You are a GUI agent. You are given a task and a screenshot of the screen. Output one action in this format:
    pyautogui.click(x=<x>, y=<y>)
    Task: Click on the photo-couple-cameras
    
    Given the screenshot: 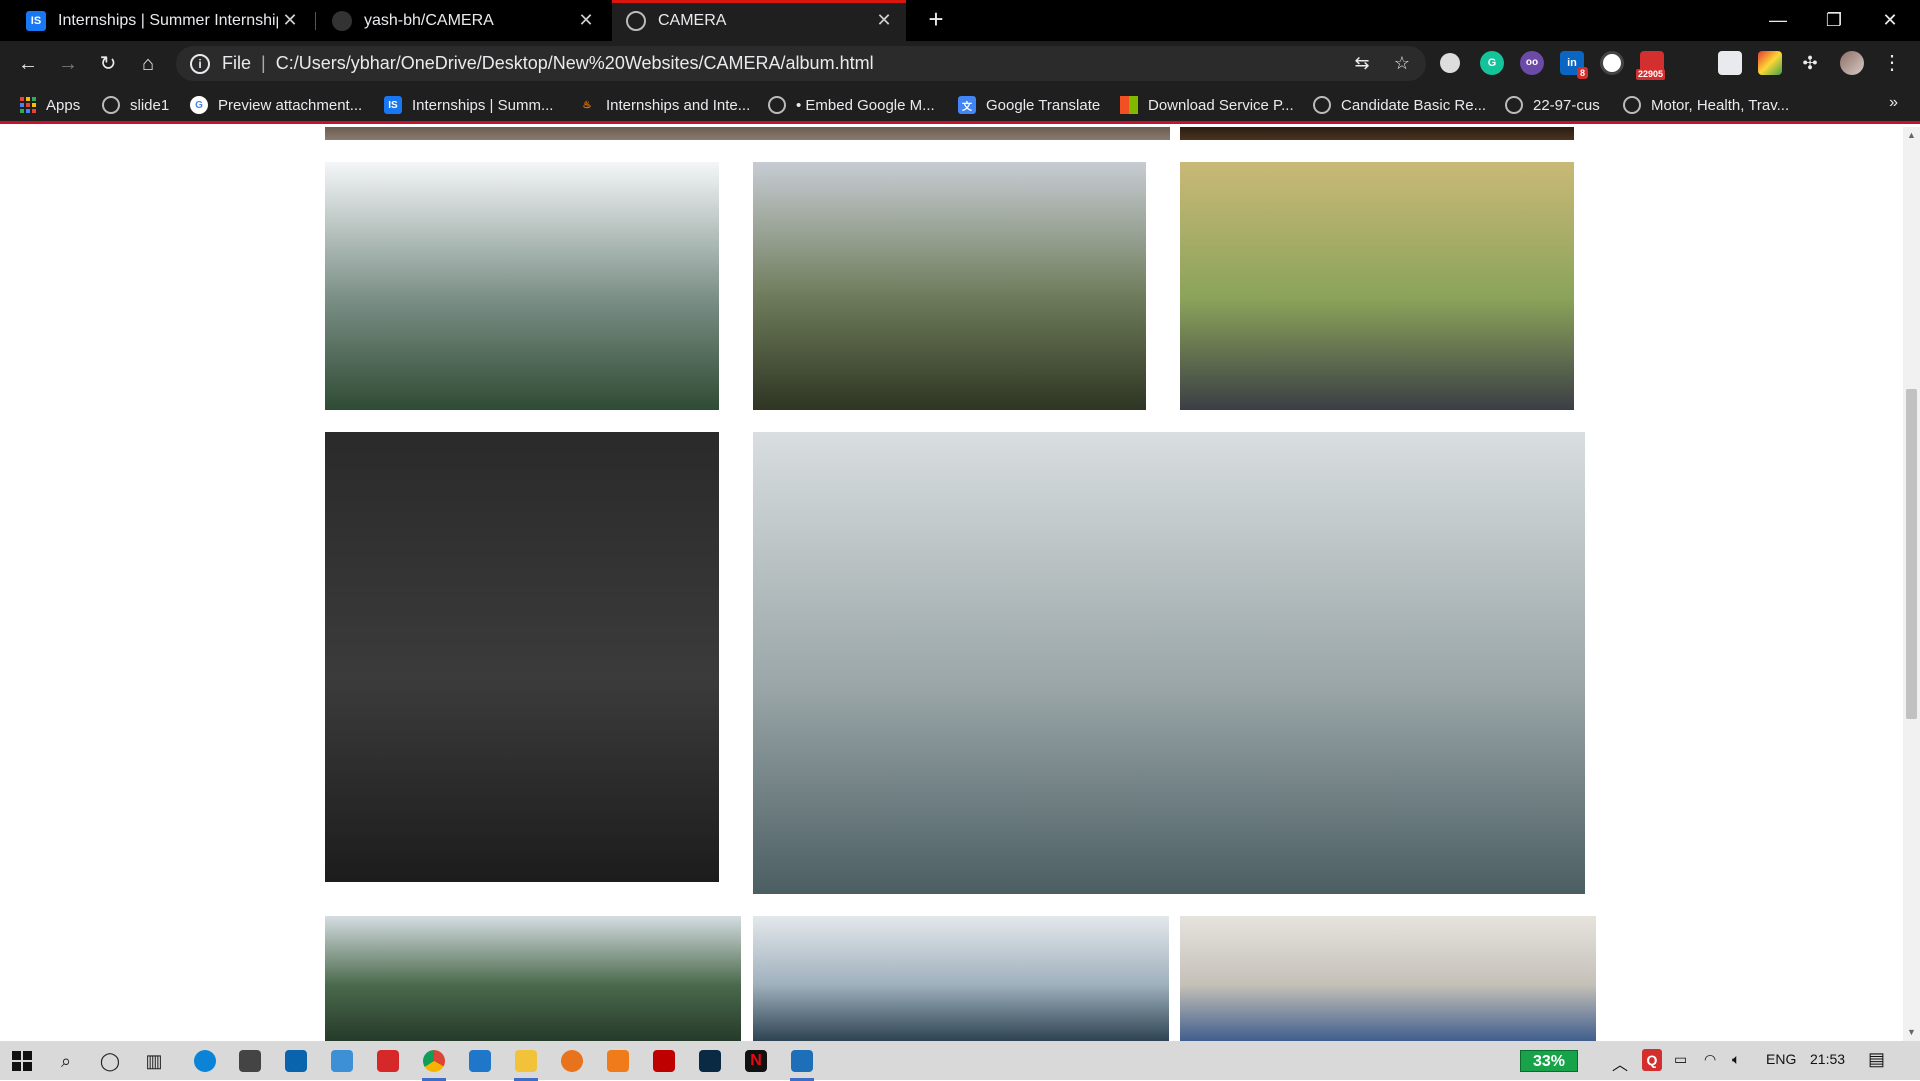 What is the action you would take?
    pyautogui.click(x=949, y=286)
    